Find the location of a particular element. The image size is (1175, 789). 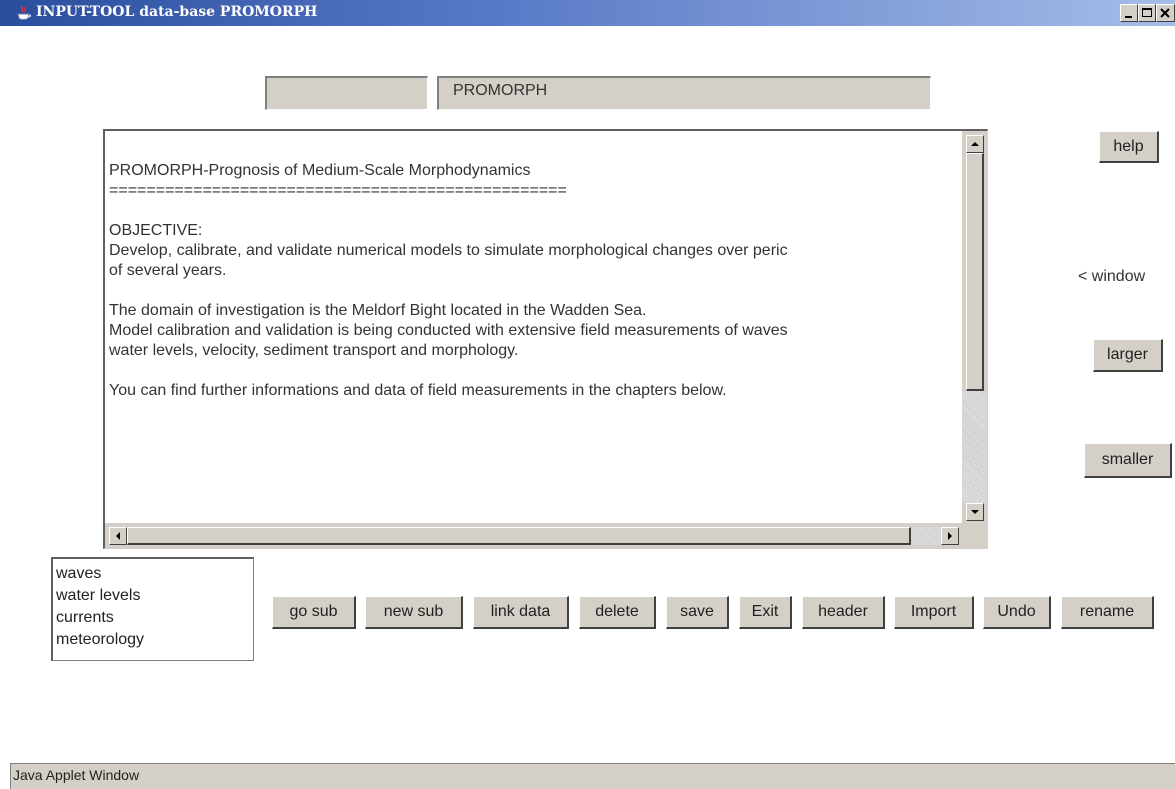

minimize-icon is located at coordinates (1128, 17).